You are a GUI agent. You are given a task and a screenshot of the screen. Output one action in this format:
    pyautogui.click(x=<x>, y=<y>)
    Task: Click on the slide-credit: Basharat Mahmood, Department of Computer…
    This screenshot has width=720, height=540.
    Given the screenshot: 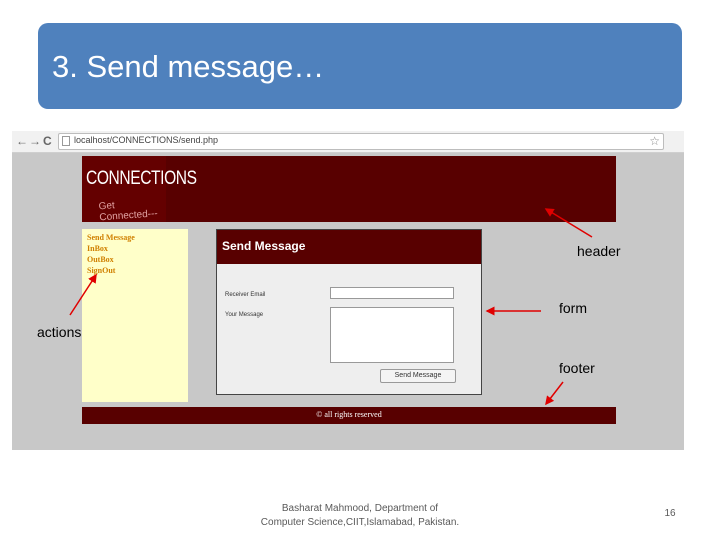 What is the action you would take?
    pyautogui.click(x=360, y=516)
    